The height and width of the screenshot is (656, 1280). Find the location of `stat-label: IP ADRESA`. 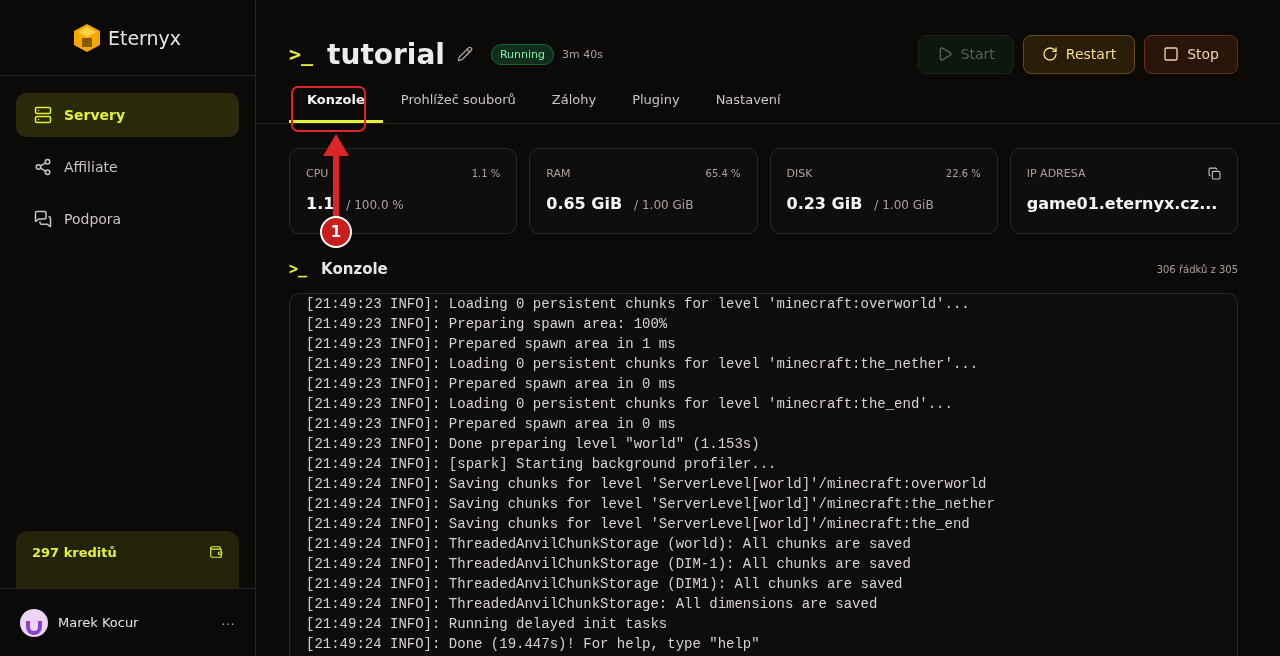

stat-label: IP ADRESA is located at coordinates (1056, 173).